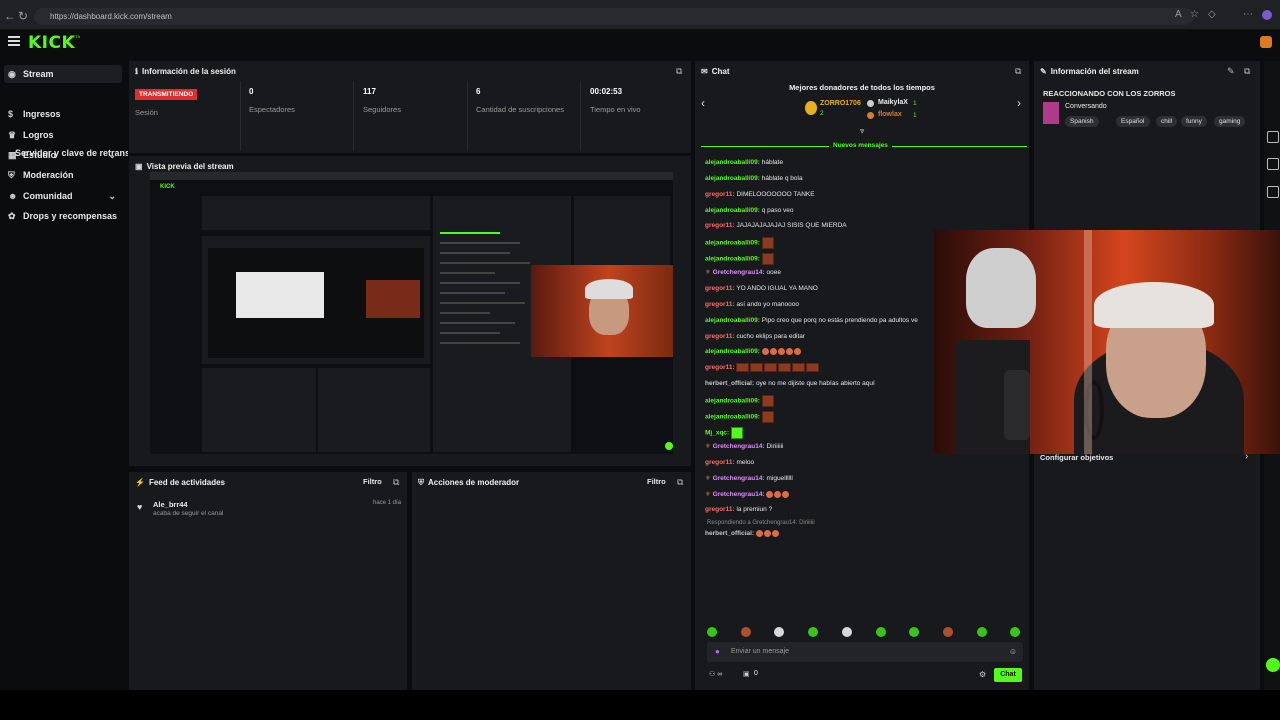  What do you see at coordinates (63, 155) in the screenshot?
I see `sidebar-item-studio: ▦ Estudio ⌄` at bounding box center [63, 155].